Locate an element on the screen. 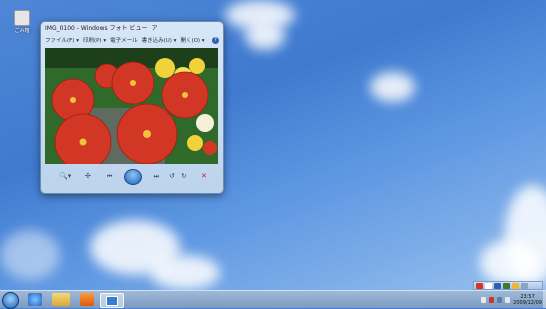 This screenshot has height=309, width=546. next-icon: ⏭ is located at coordinates (156, 177).